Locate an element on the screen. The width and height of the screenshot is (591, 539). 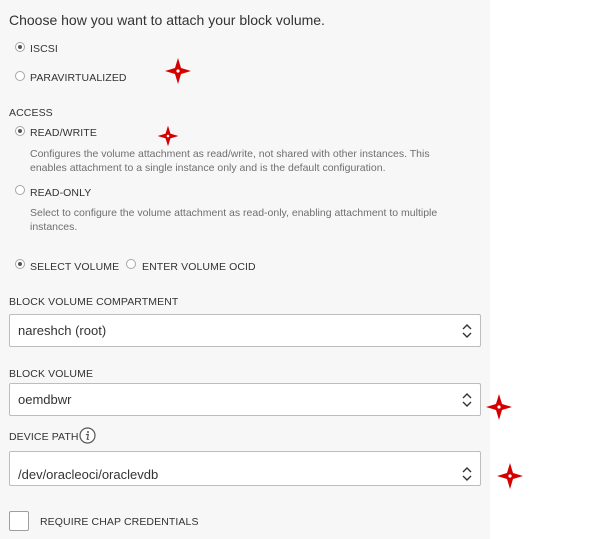
device-path-label: DEVICE PATH is located at coordinates (44, 437).